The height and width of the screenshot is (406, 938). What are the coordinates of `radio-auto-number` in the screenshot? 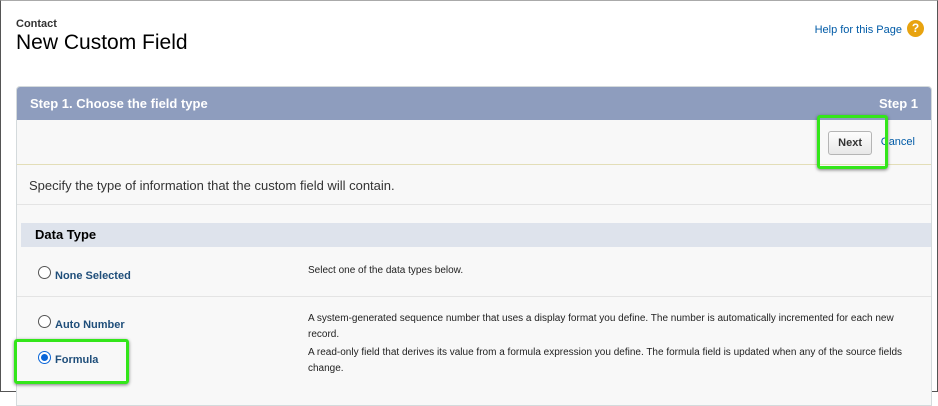 It's located at (44, 321).